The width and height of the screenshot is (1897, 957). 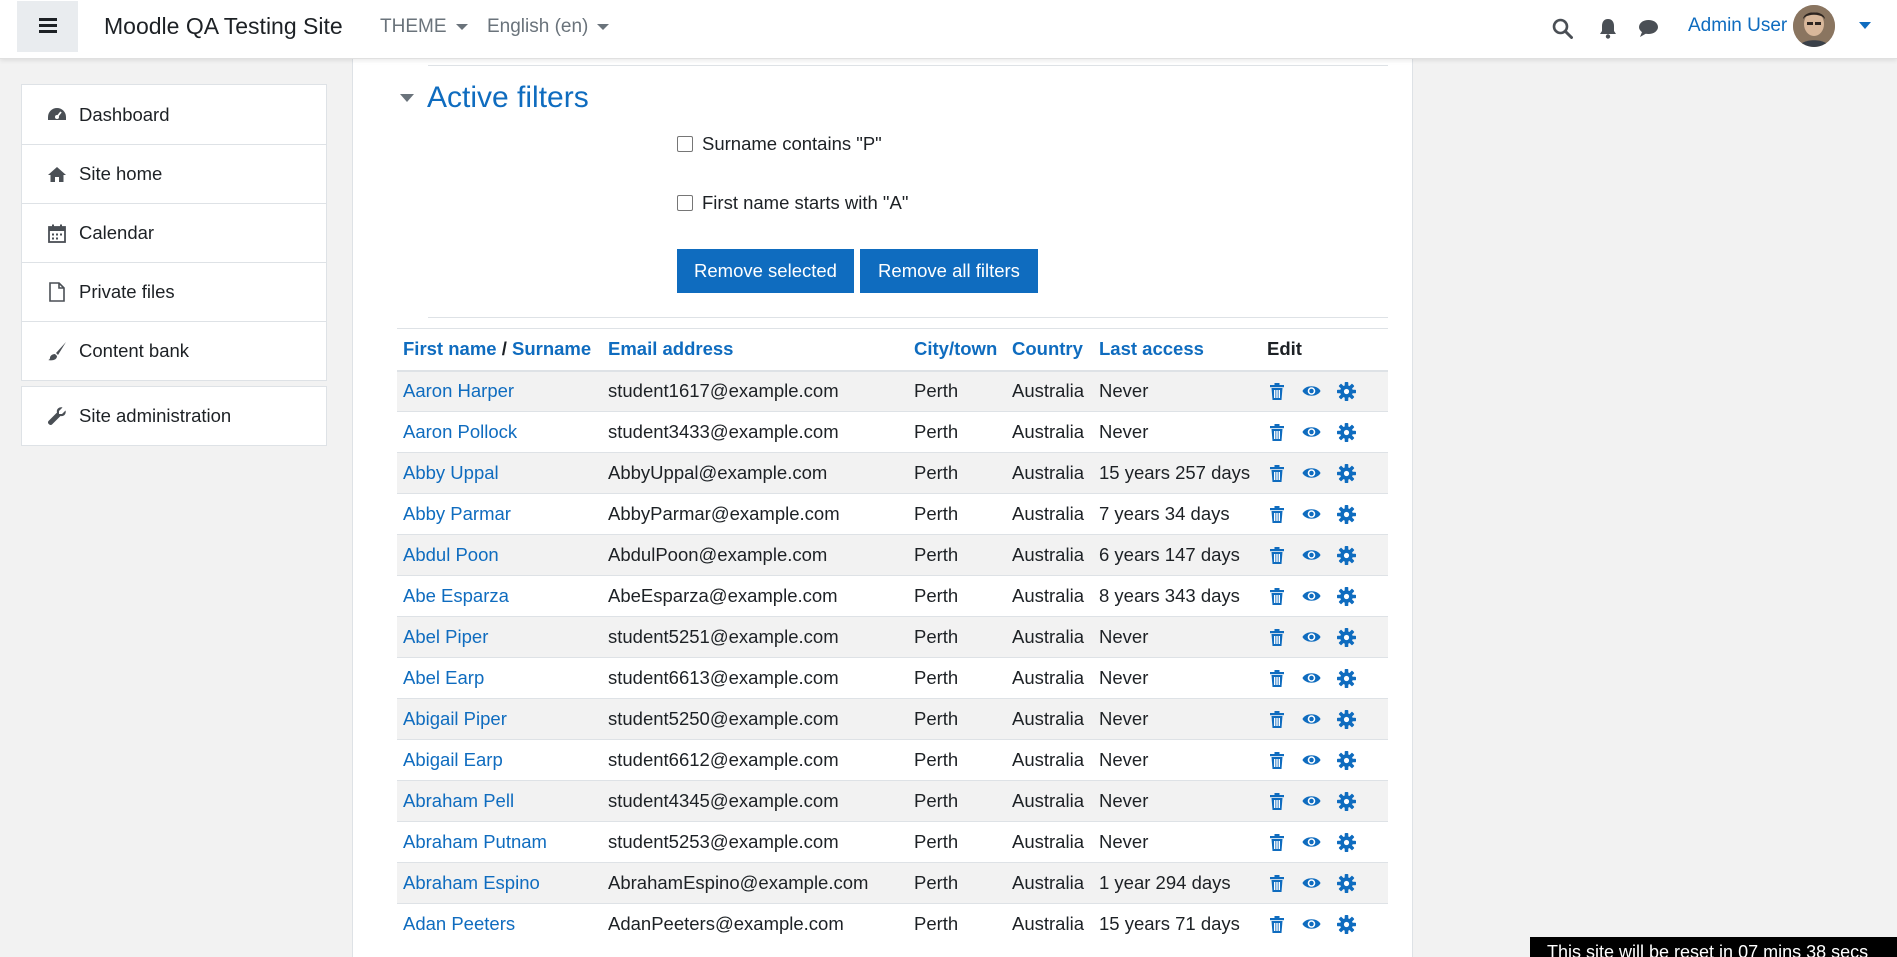 What do you see at coordinates (1177, 842) in the screenshot?
I see `user-last-access: Never` at bounding box center [1177, 842].